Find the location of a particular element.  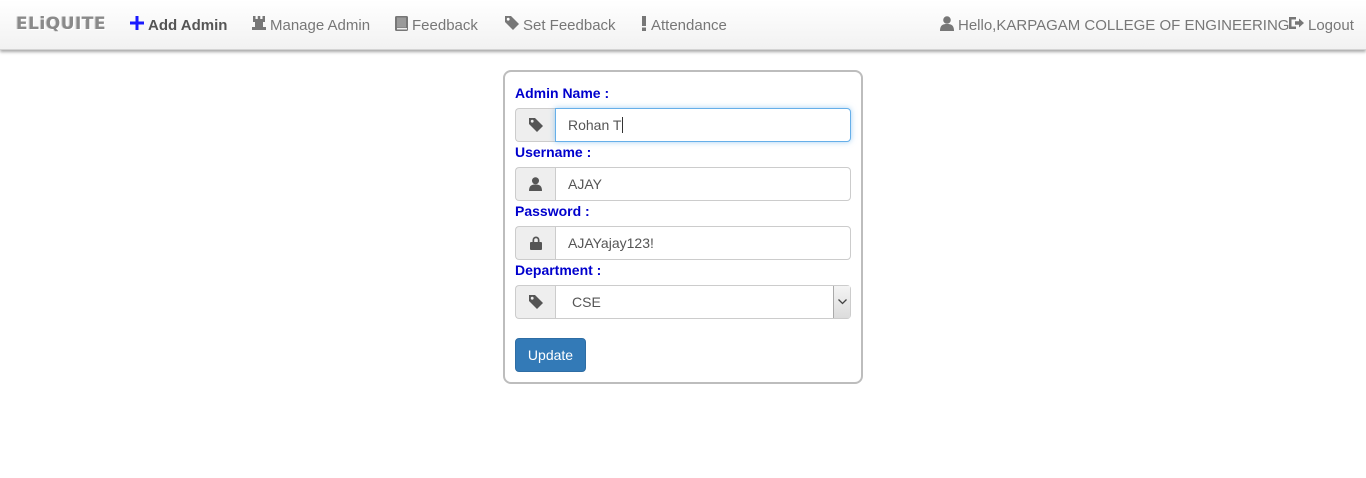

username-input: AJAY is located at coordinates (703, 184).